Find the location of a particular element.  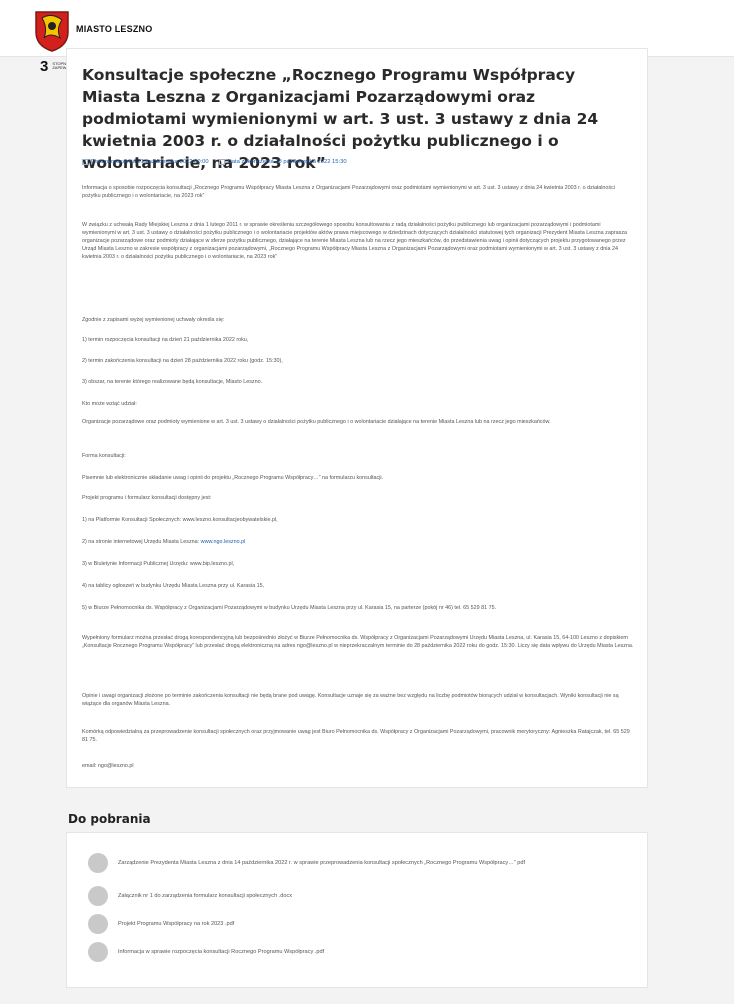

brand-name: MIASTO LESZNO is located at coordinates (114, 29).